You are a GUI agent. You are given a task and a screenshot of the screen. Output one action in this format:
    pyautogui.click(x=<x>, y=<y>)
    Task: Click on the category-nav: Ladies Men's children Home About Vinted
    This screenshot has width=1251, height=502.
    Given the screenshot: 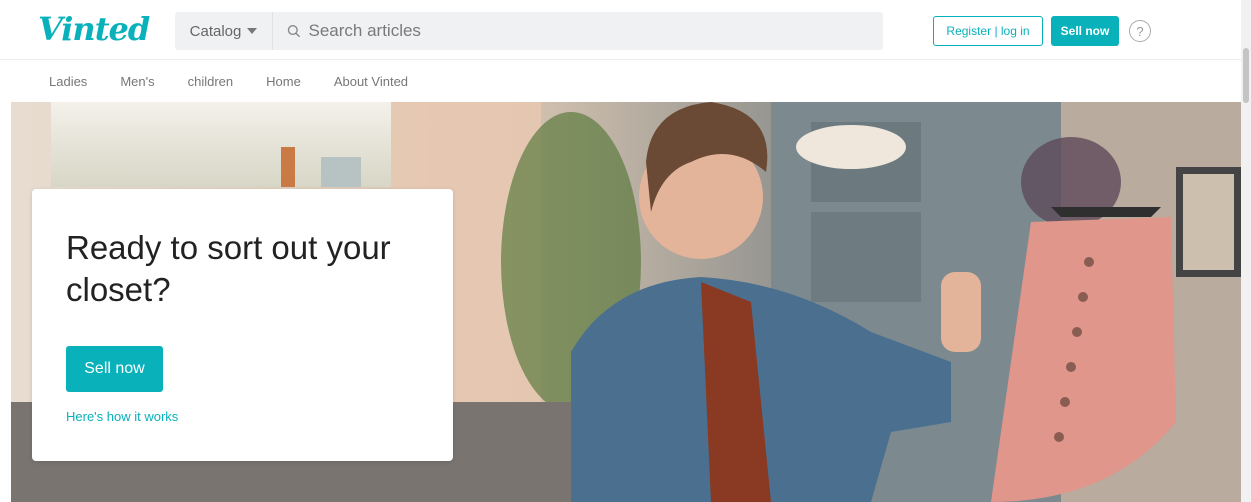 What is the action you would take?
    pyautogui.click(x=620, y=81)
    